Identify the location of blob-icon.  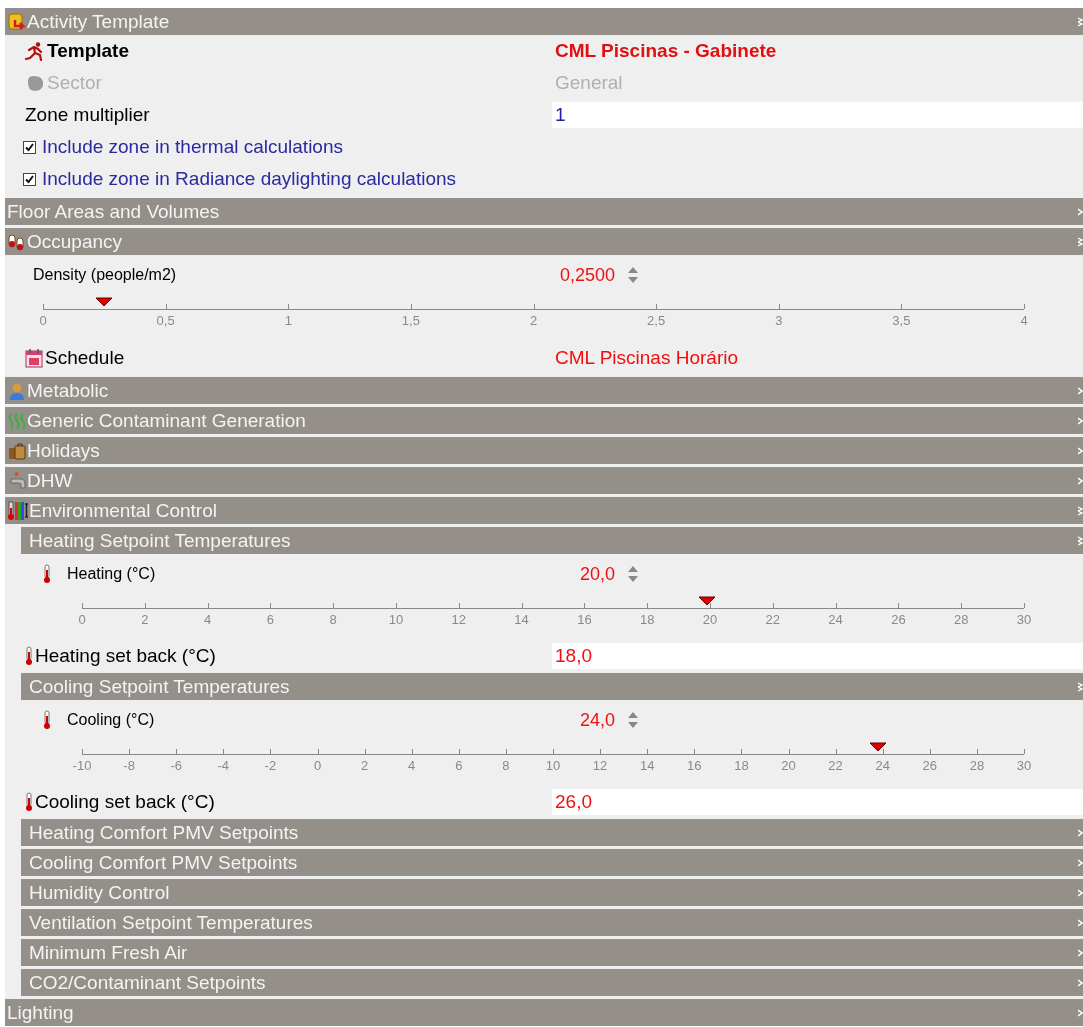
(35, 83).